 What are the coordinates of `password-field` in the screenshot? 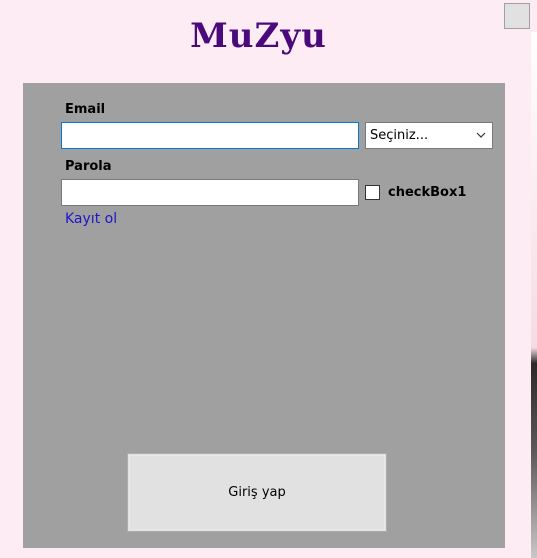 It's located at (210, 192).